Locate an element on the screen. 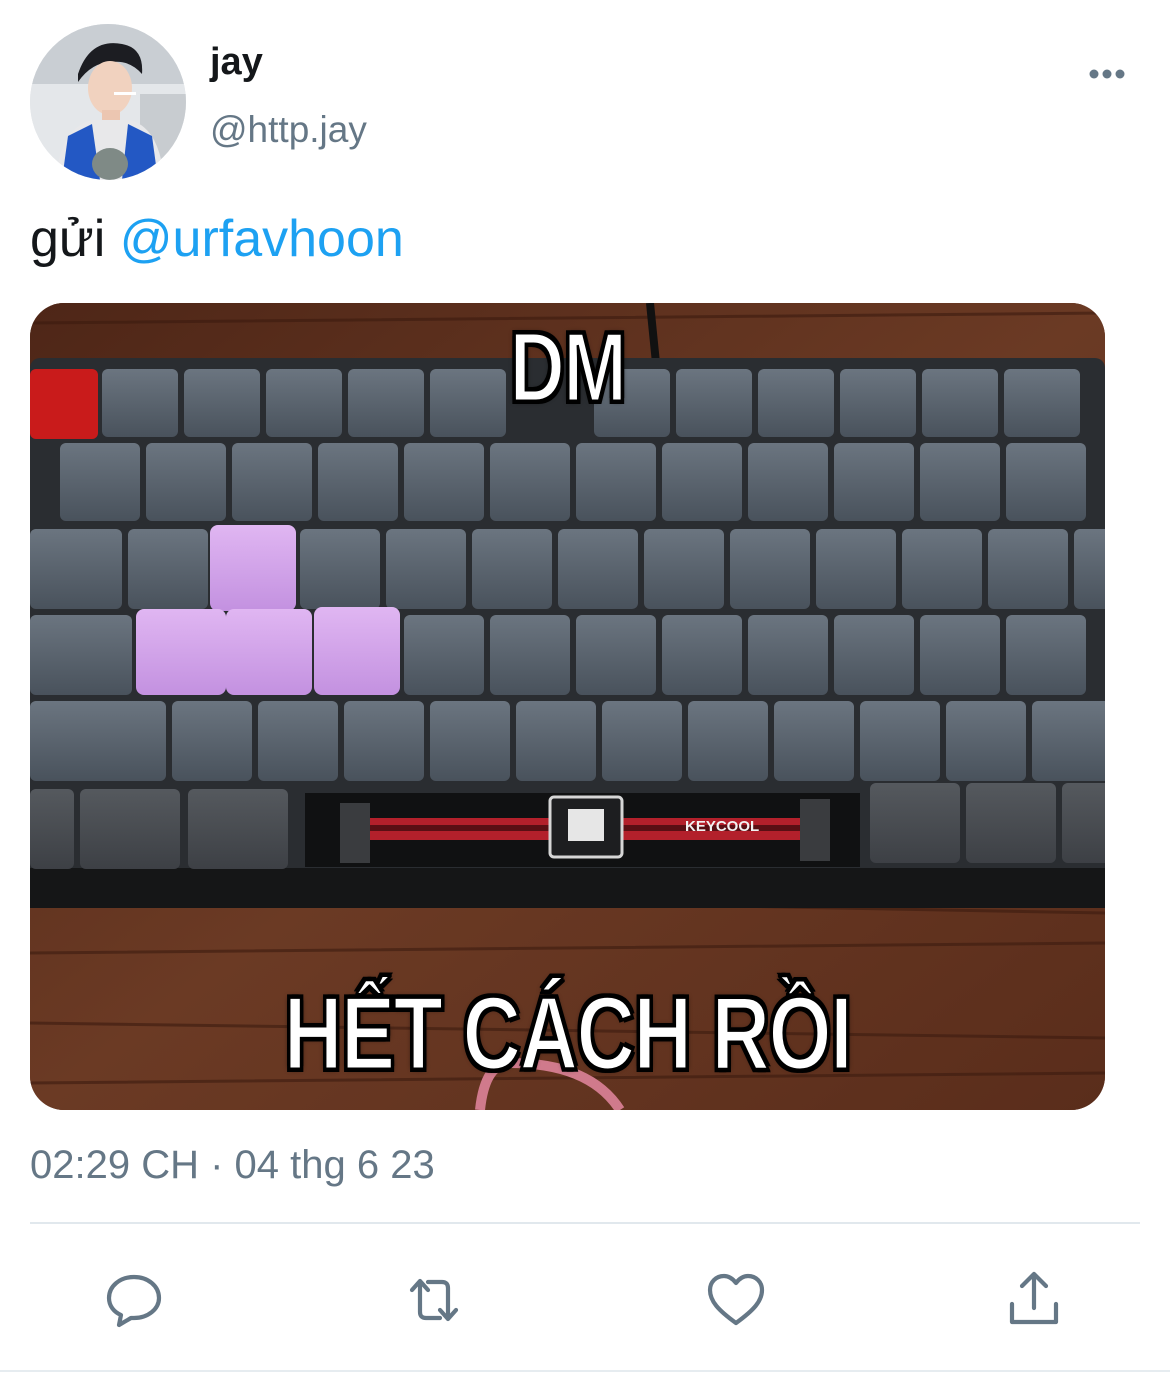  more-options-button is located at coordinates (1108, 74).